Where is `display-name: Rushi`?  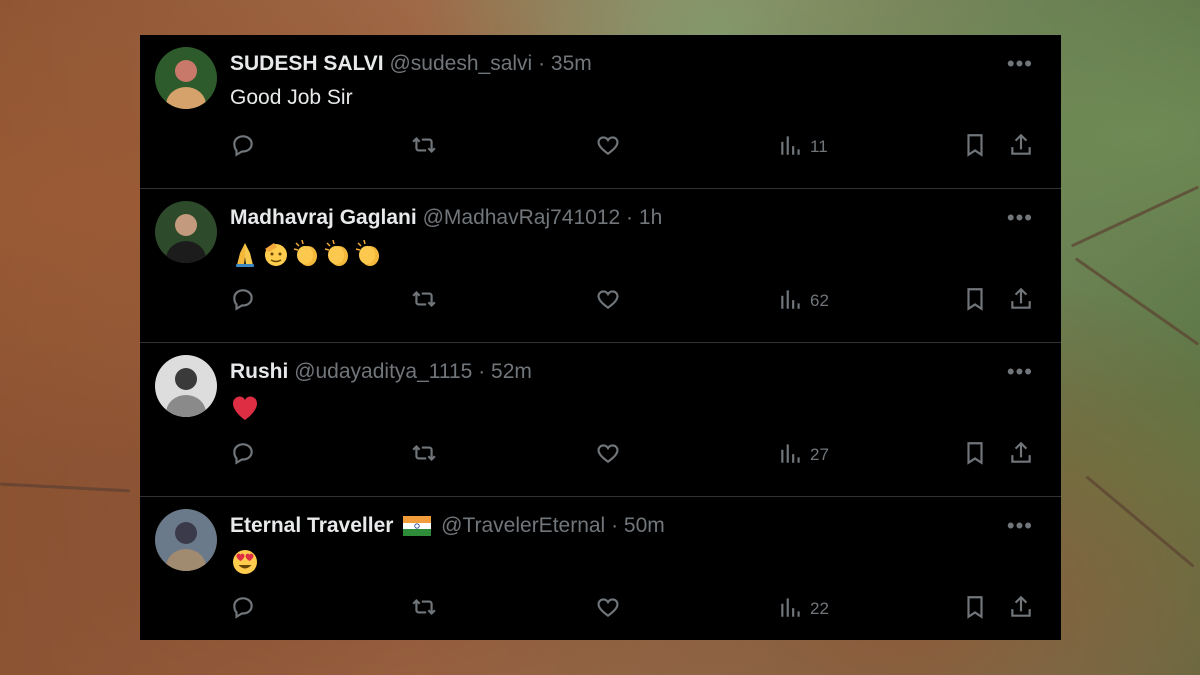 display-name: Rushi is located at coordinates (259, 371).